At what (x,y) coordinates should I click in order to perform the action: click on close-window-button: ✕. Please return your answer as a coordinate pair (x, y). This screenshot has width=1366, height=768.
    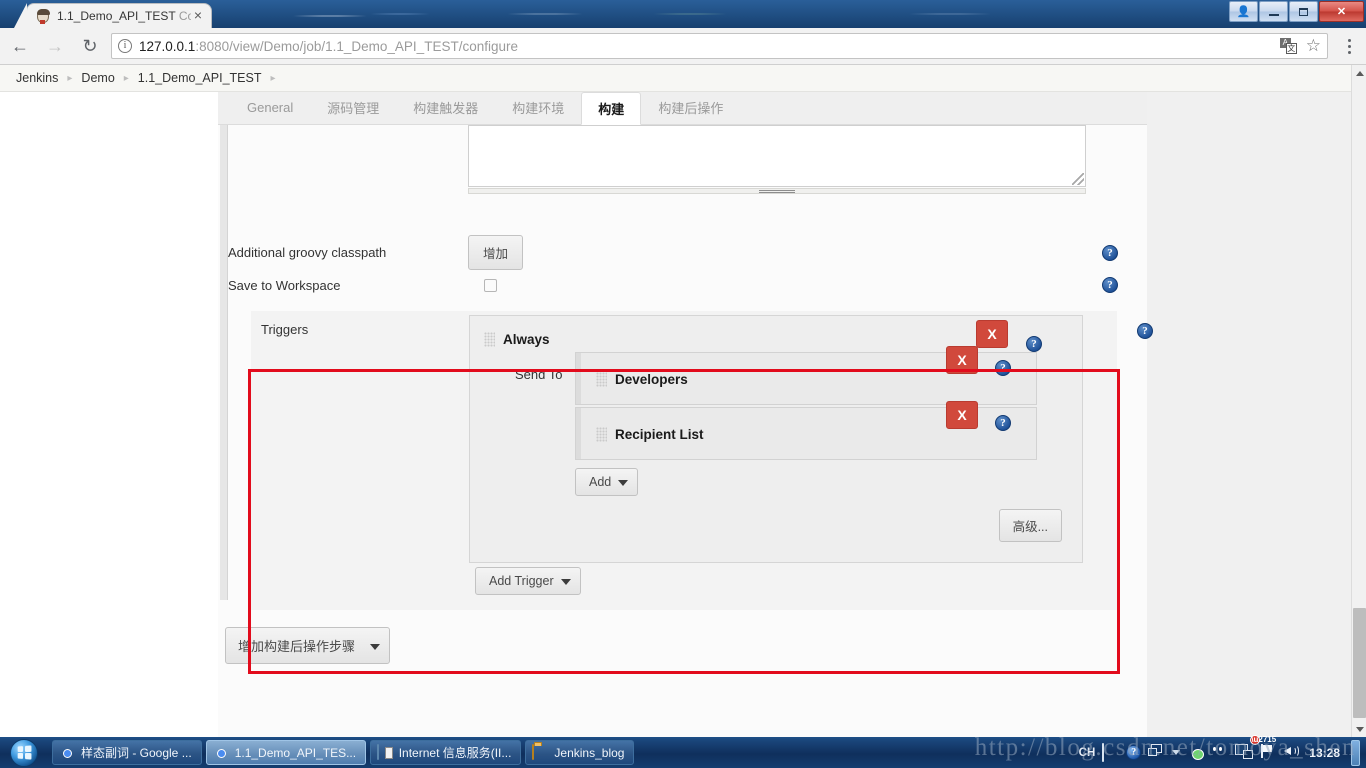
    Looking at the image, I should click on (1341, 11).